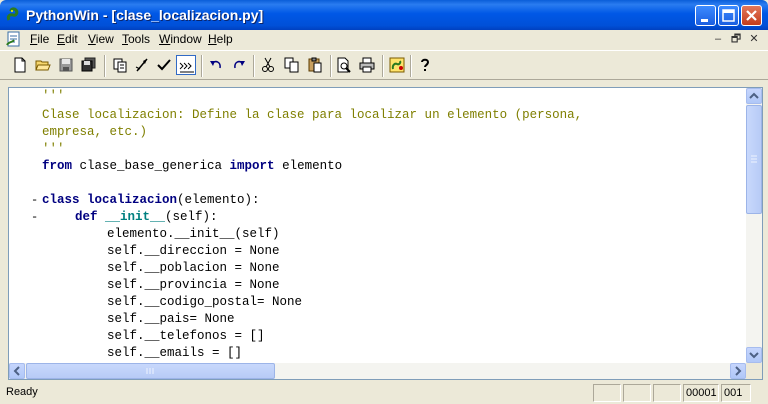 The width and height of the screenshot is (768, 404). I want to click on indent-toggle-button, so click(186, 65).